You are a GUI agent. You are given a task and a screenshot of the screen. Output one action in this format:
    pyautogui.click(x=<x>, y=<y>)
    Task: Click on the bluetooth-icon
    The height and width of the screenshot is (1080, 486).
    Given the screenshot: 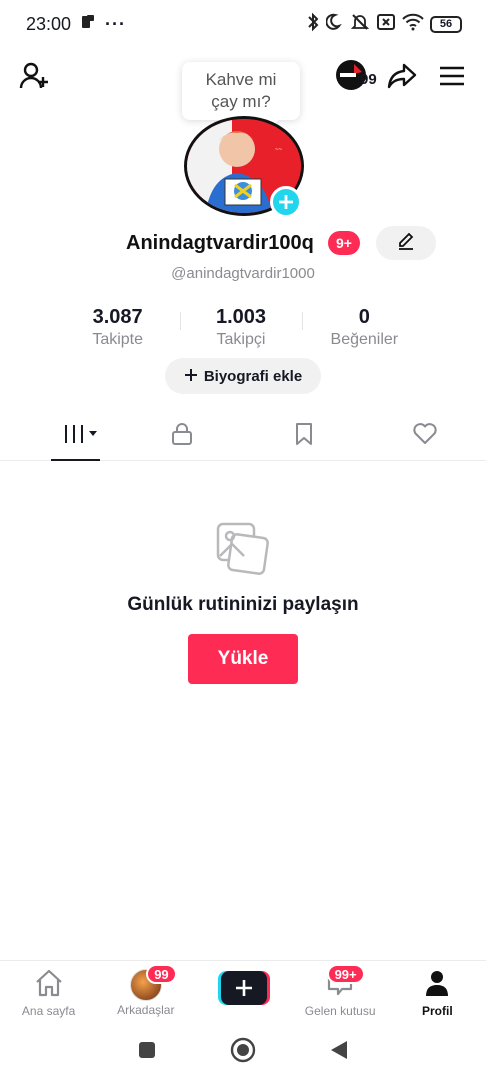 What is the action you would take?
    pyautogui.click(x=313, y=24)
    